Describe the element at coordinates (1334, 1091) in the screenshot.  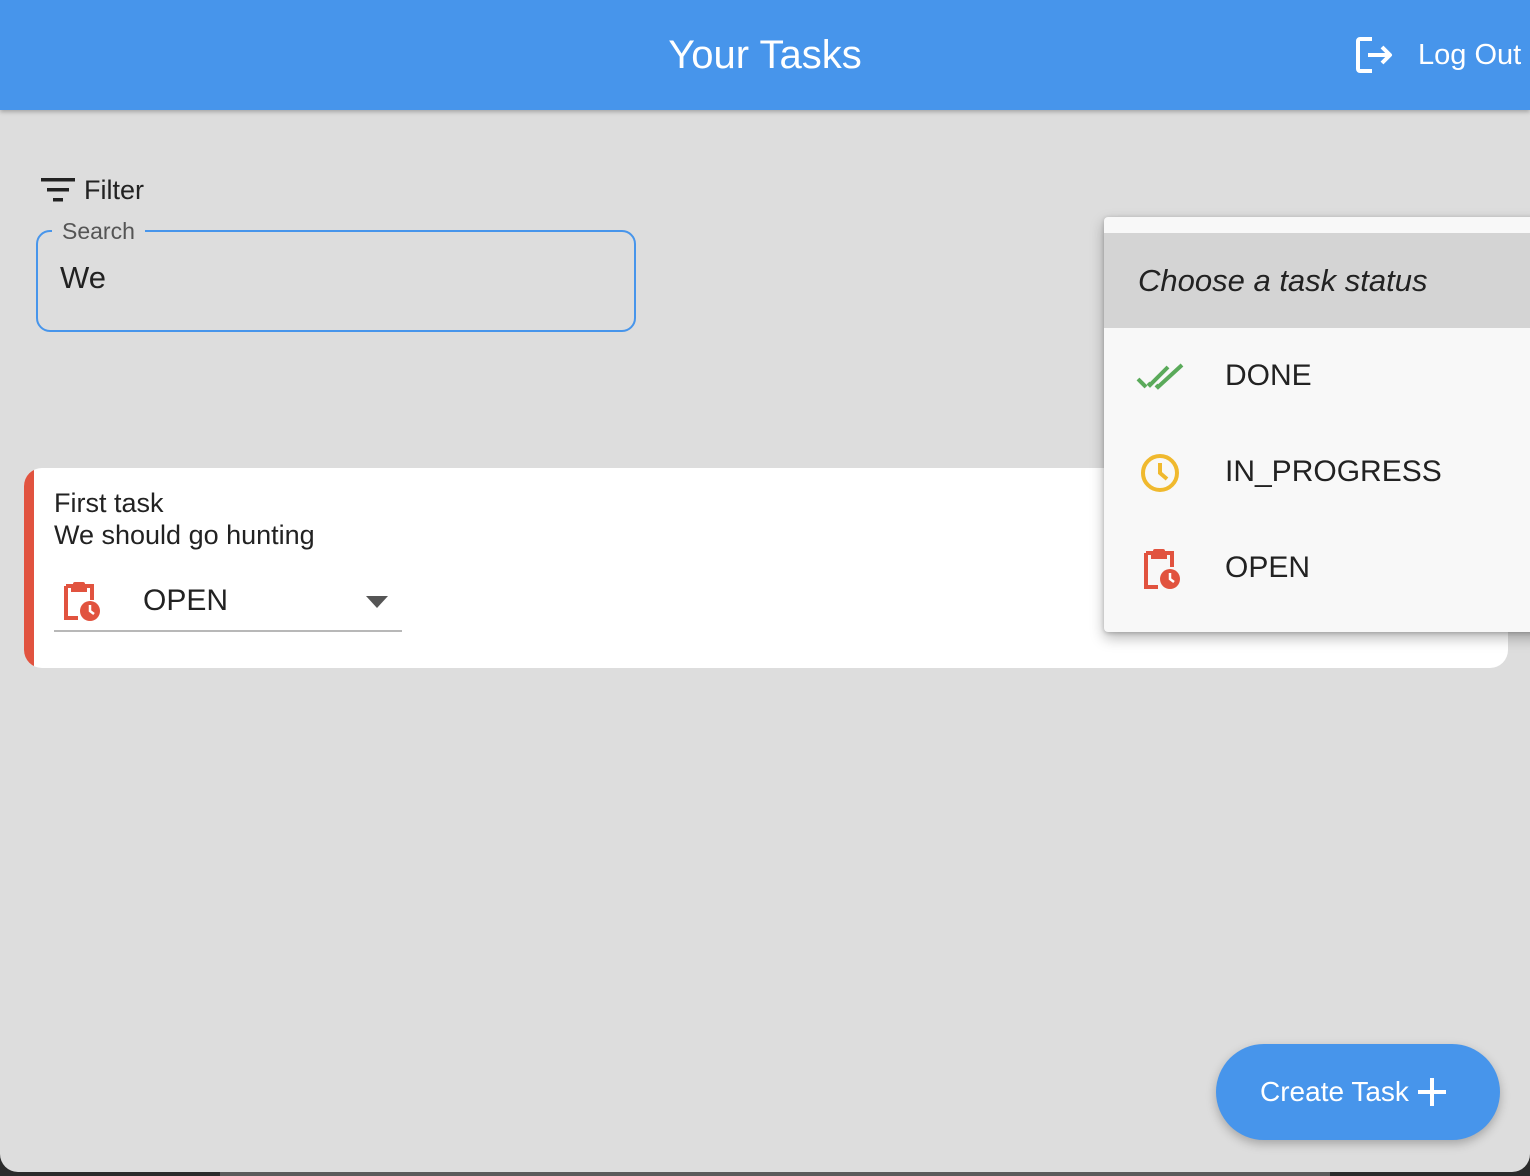
I see `create-task-label: Create Task` at that location.